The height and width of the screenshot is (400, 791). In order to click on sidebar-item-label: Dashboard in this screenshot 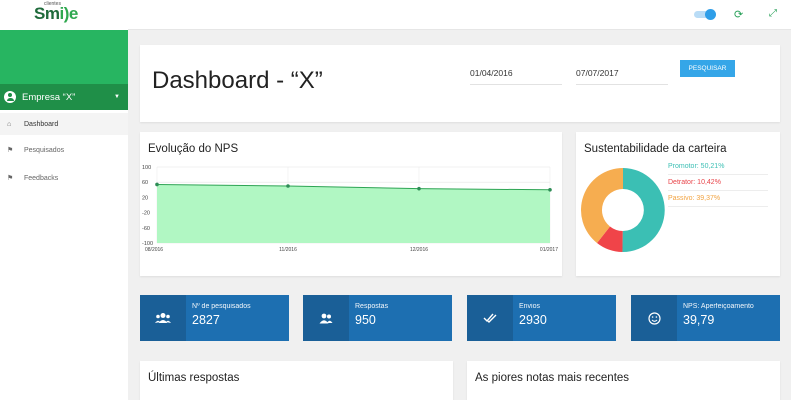, I will do `click(41, 124)`.